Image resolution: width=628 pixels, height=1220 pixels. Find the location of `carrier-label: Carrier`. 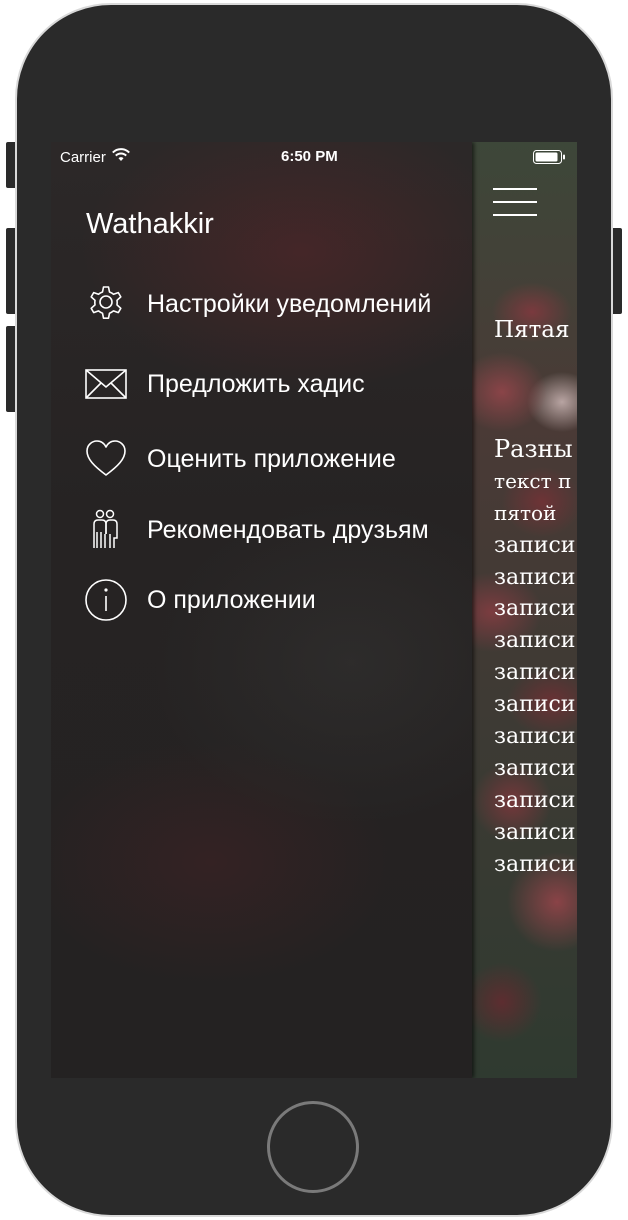

carrier-label: Carrier is located at coordinates (83, 157).